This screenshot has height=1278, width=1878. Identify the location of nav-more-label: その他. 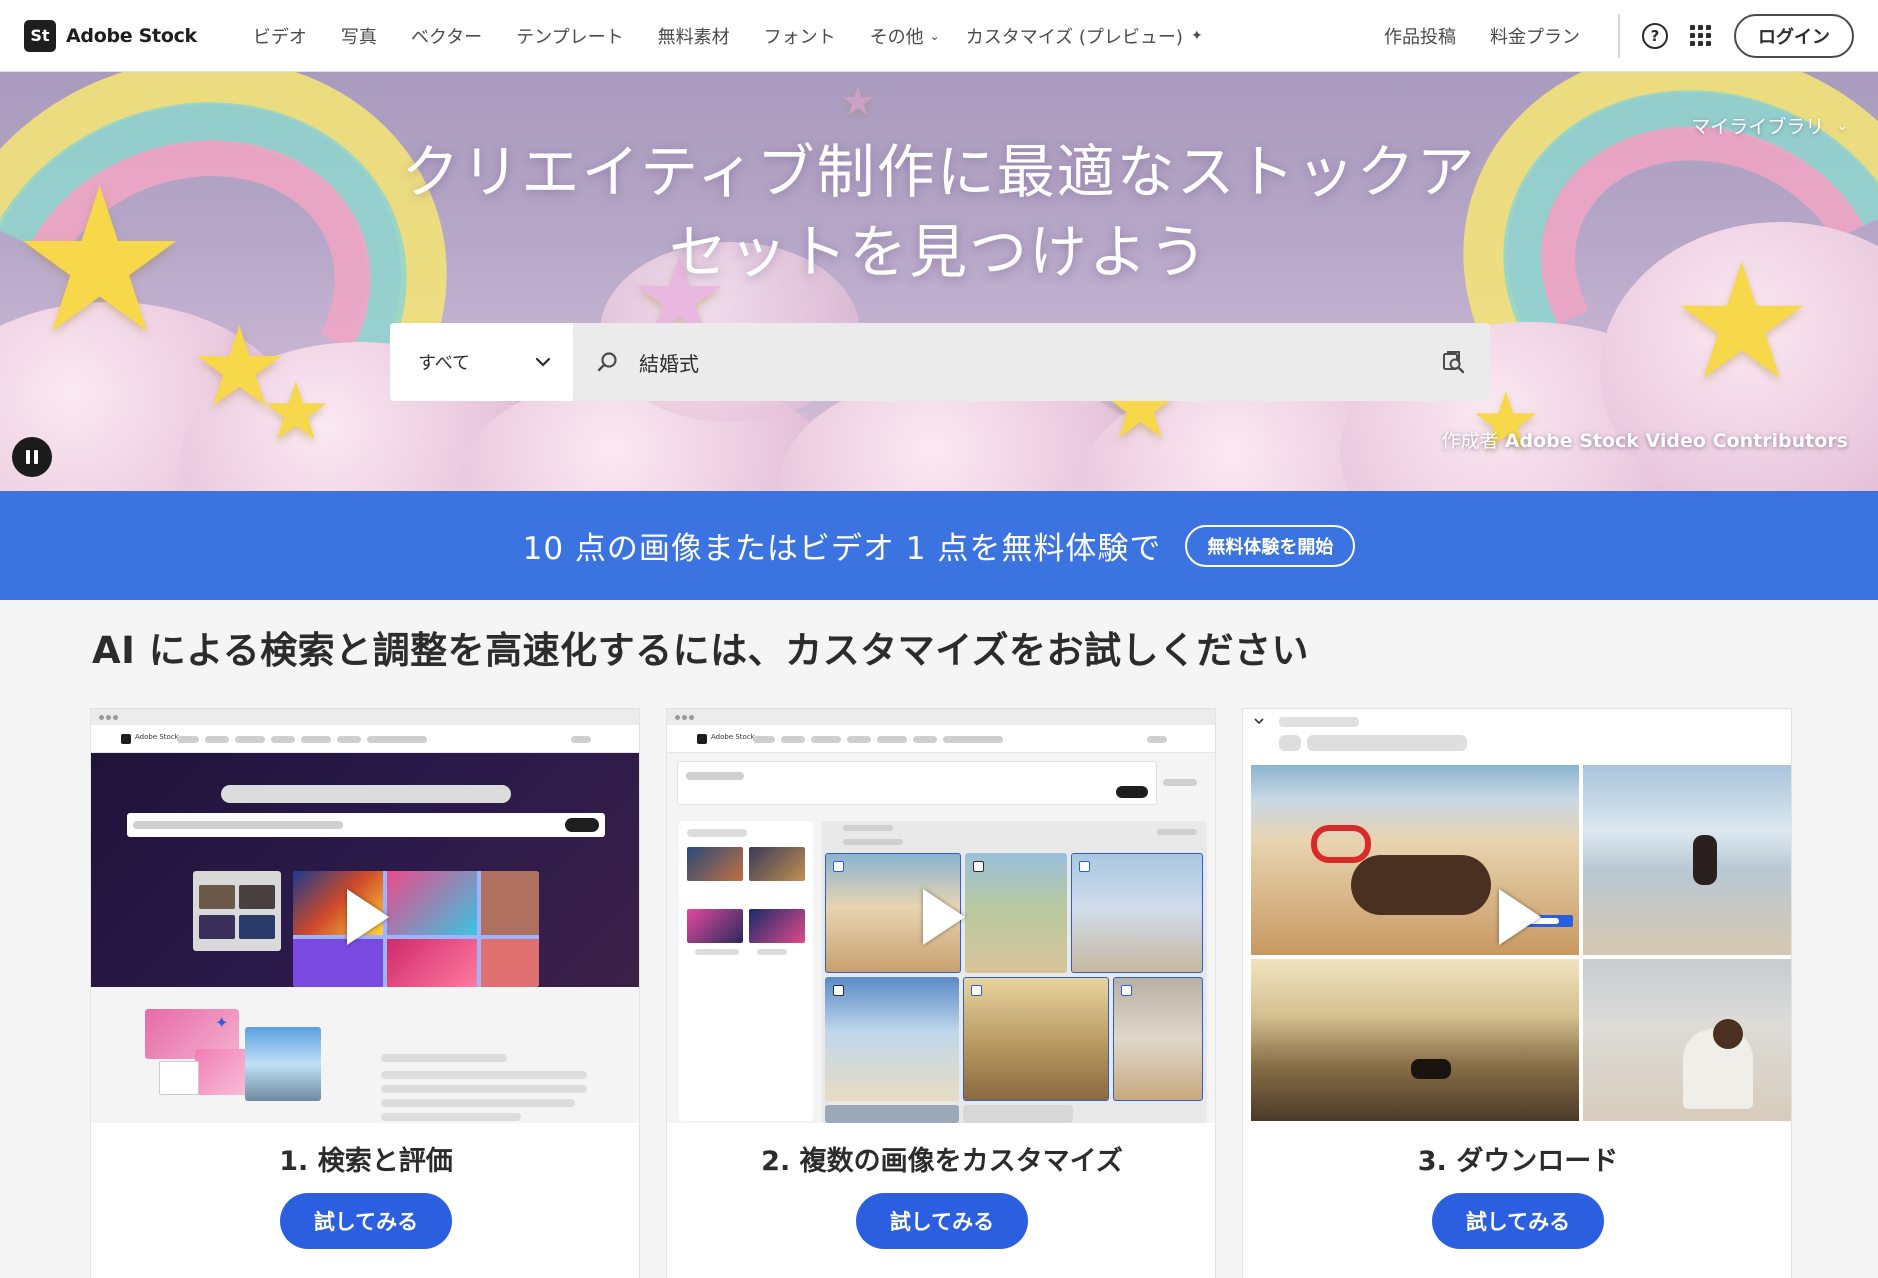
(896, 37).